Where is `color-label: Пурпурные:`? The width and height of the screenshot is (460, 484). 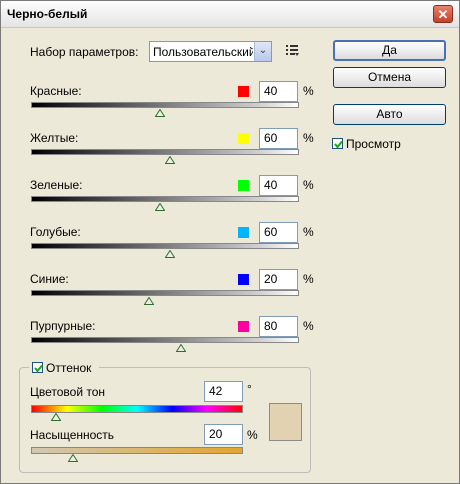 color-label: Пурпурные: is located at coordinates (63, 326).